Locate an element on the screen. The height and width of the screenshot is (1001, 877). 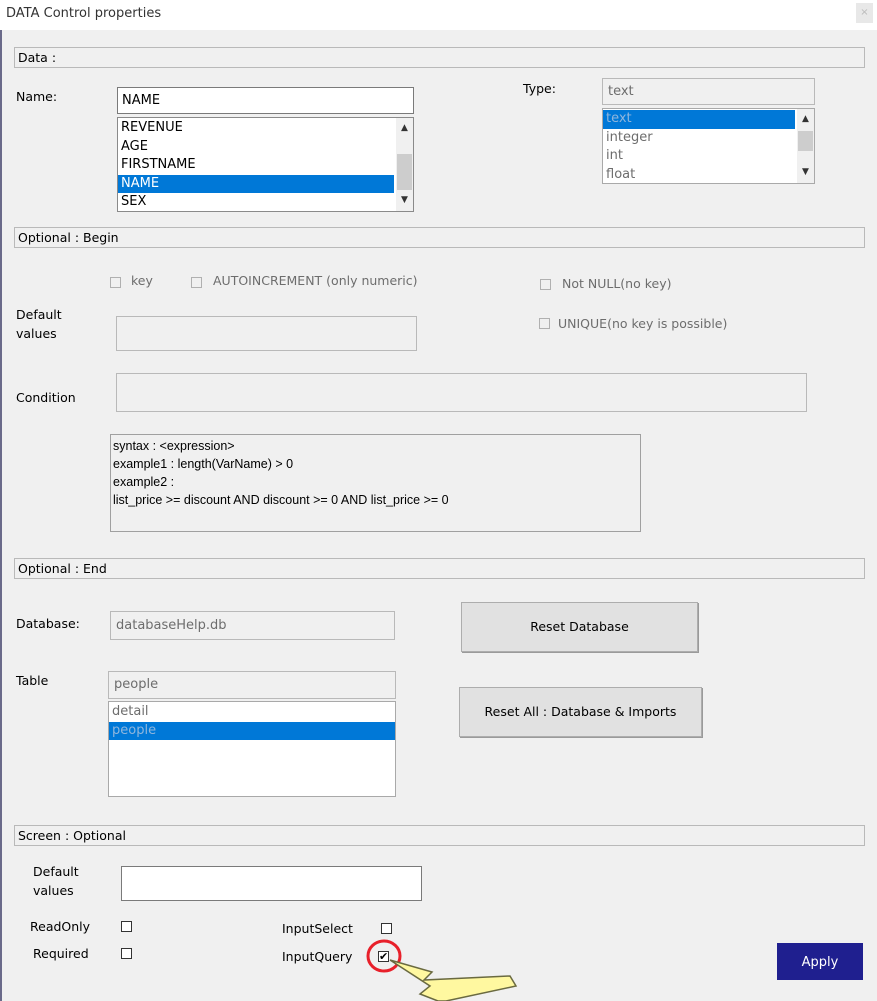
required-label: Required is located at coordinates (61, 953).